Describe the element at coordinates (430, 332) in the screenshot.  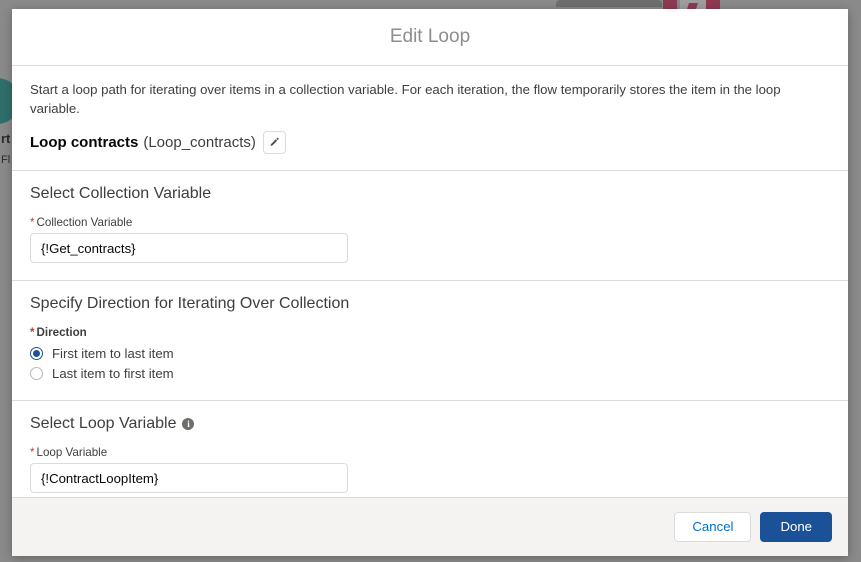
I see `direction-label: * Direction` at that location.